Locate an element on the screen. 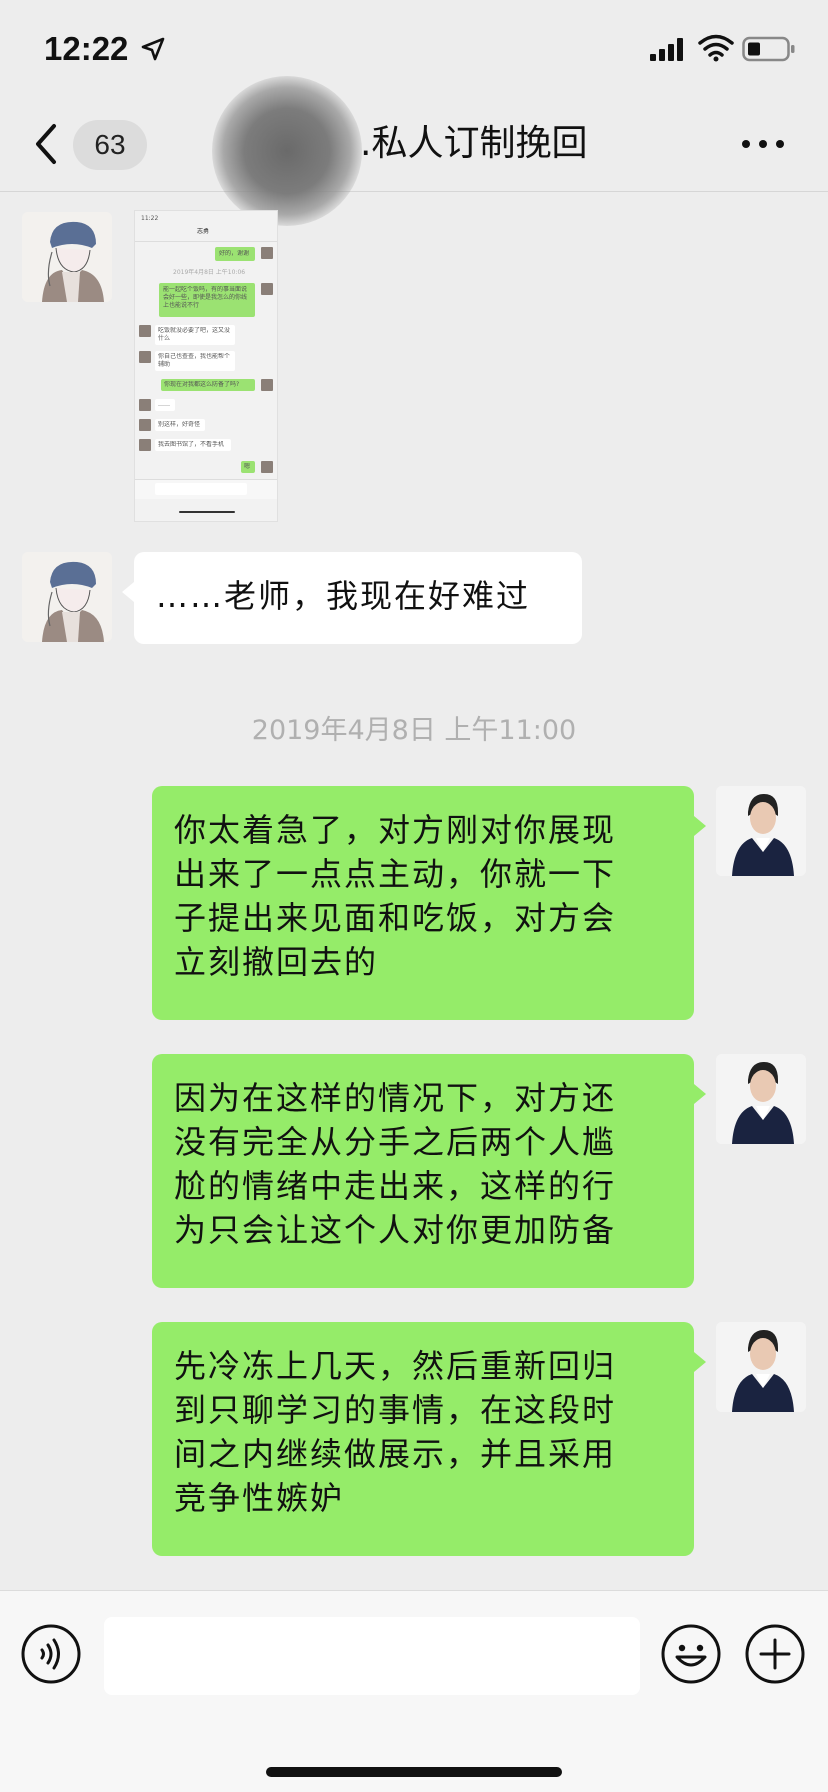  thumb-title: 志勇 is located at coordinates (203, 231).